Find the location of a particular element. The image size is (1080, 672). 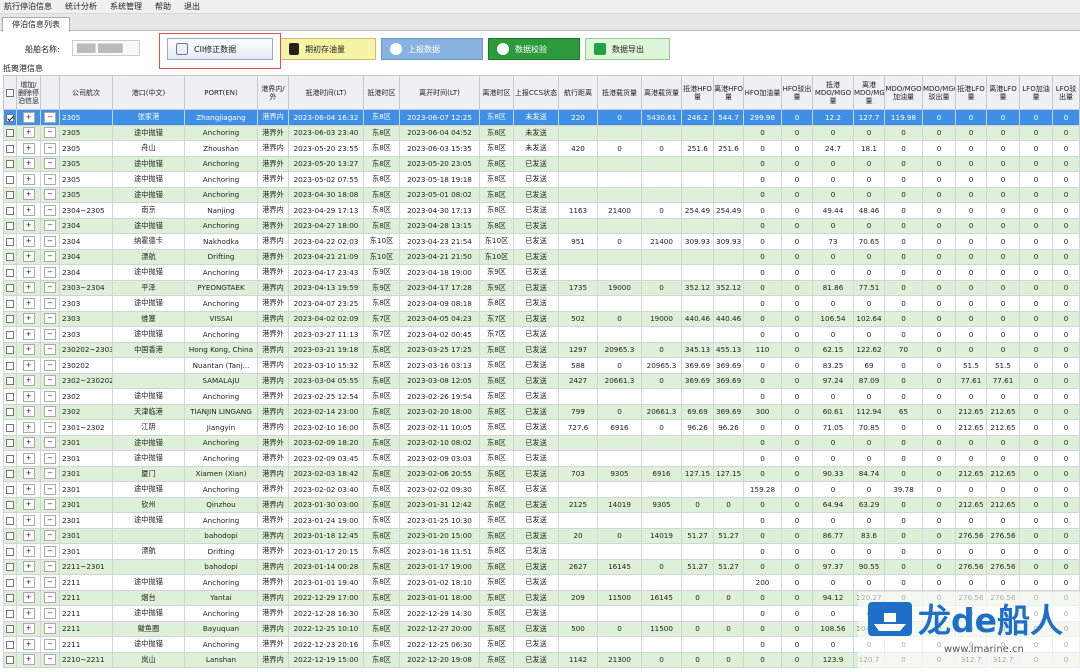

table-cell: 799 is located at coordinates (578, 411).